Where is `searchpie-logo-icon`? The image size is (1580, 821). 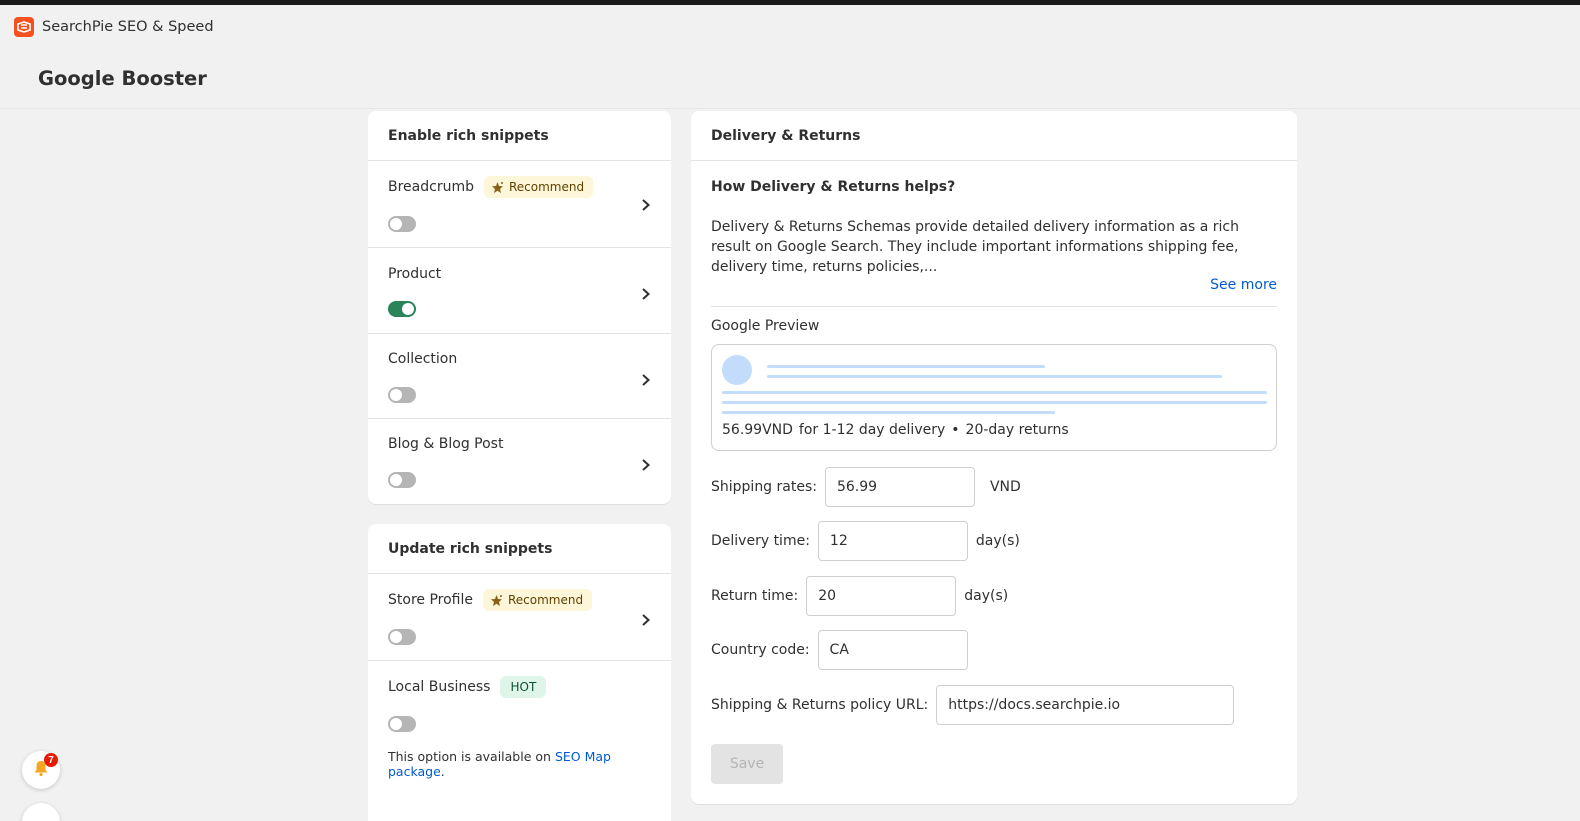
searchpie-logo-icon is located at coordinates (24, 27).